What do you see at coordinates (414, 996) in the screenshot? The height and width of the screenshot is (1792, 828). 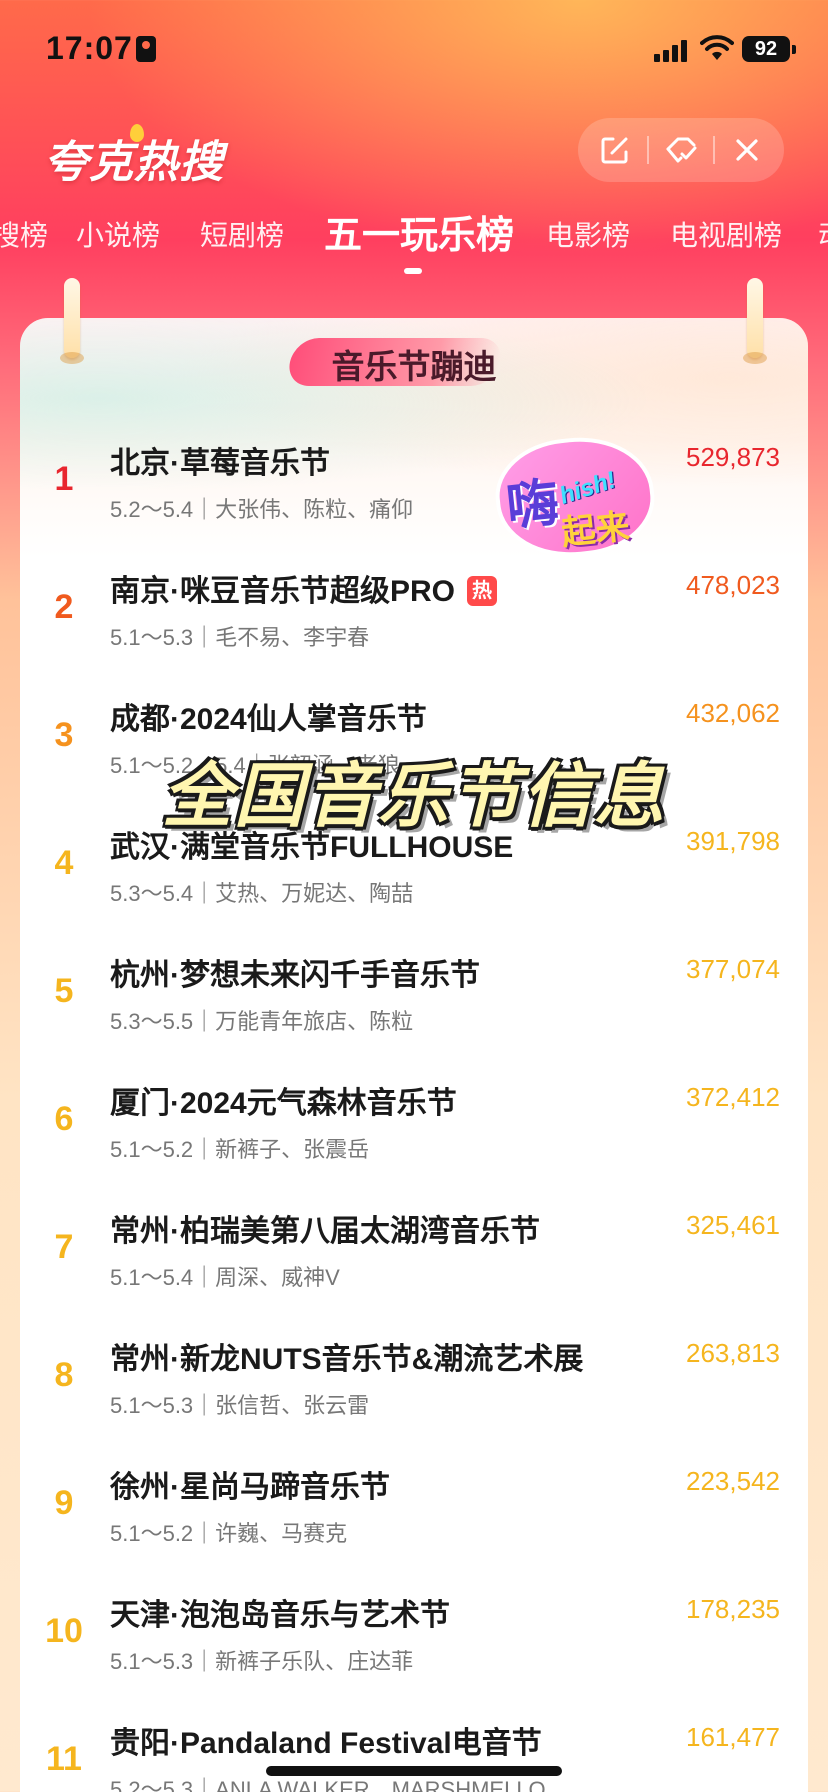 I see `list-item: 5 杭州·梦想未来闪千手音乐节 5.3～5.5｜万能青年旅店、陈粒 377,074` at bounding box center [414, 996].